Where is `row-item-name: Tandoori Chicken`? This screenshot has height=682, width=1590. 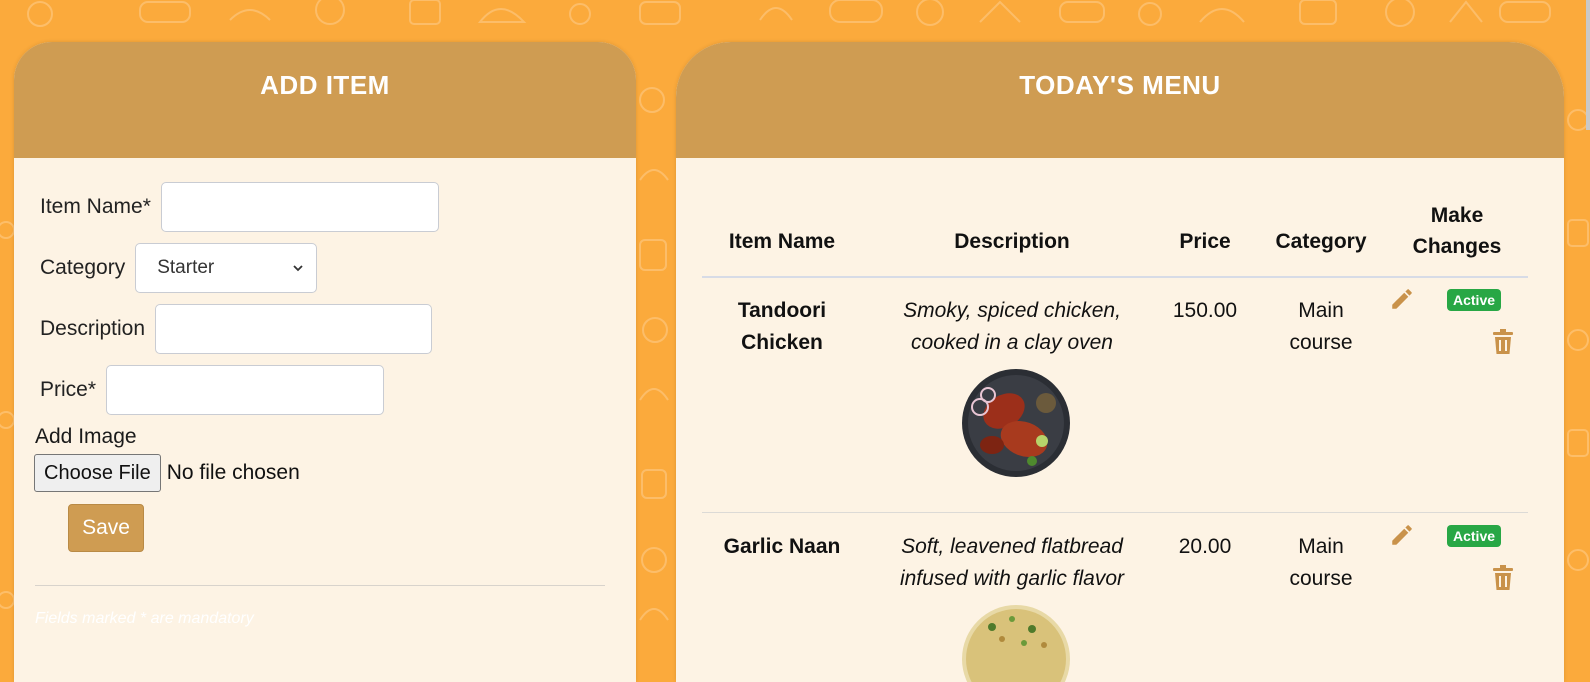
row-item-name: Tandoori Chicken is located at coordinates (782, 327).